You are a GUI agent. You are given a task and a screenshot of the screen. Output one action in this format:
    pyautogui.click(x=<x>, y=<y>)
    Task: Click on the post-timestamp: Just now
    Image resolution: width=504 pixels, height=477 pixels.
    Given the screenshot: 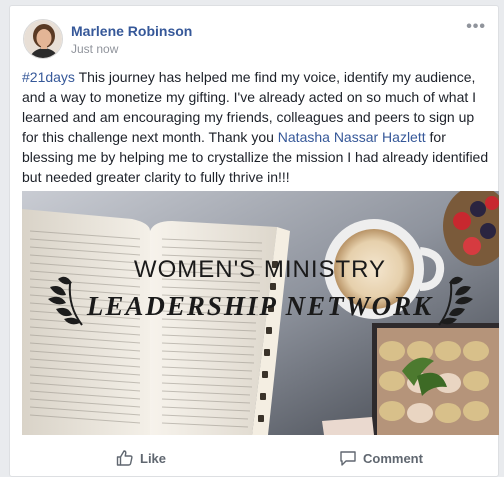 What is the action you would take?
    pyautogui.click(x=94, y=49)
    